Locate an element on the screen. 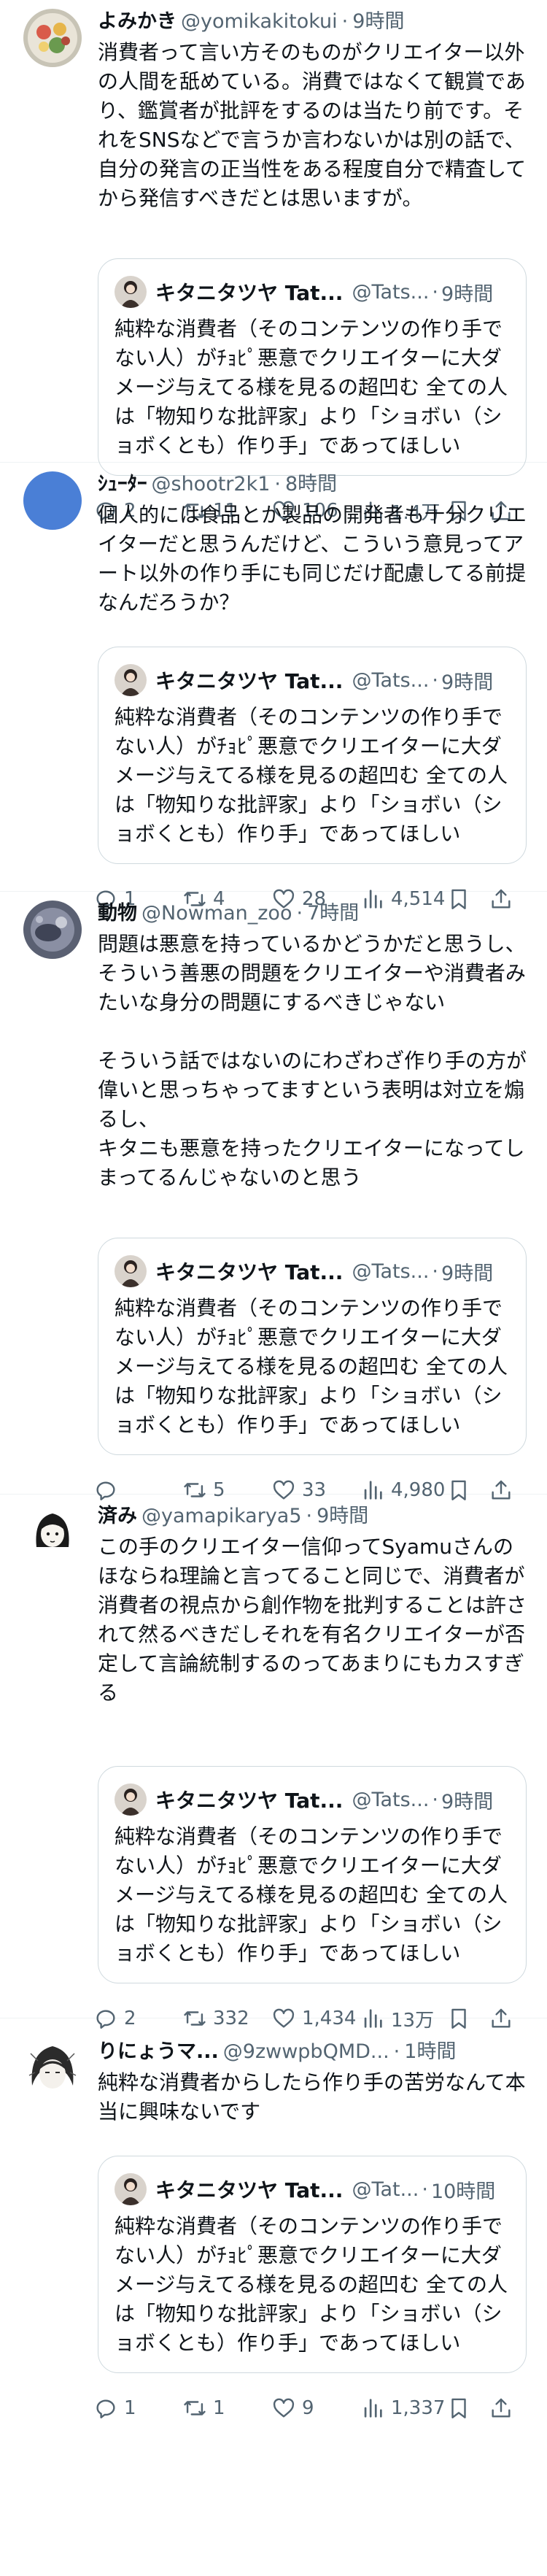  display-name: 動物 is located at coordinates (117, 914).